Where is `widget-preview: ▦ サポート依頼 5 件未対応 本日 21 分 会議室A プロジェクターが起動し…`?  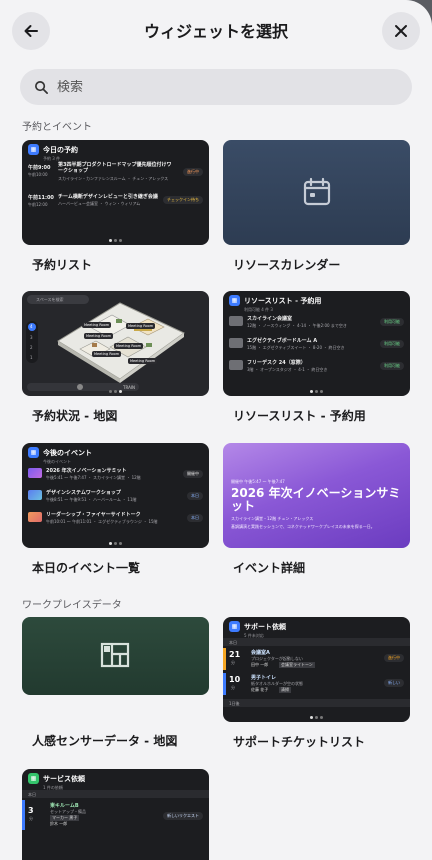
widget-preview: ▦ サポート依頼 5 件未対応 本日 21 分 会議室A プロジェクターが起動し… is located at coordinates (316, 669).